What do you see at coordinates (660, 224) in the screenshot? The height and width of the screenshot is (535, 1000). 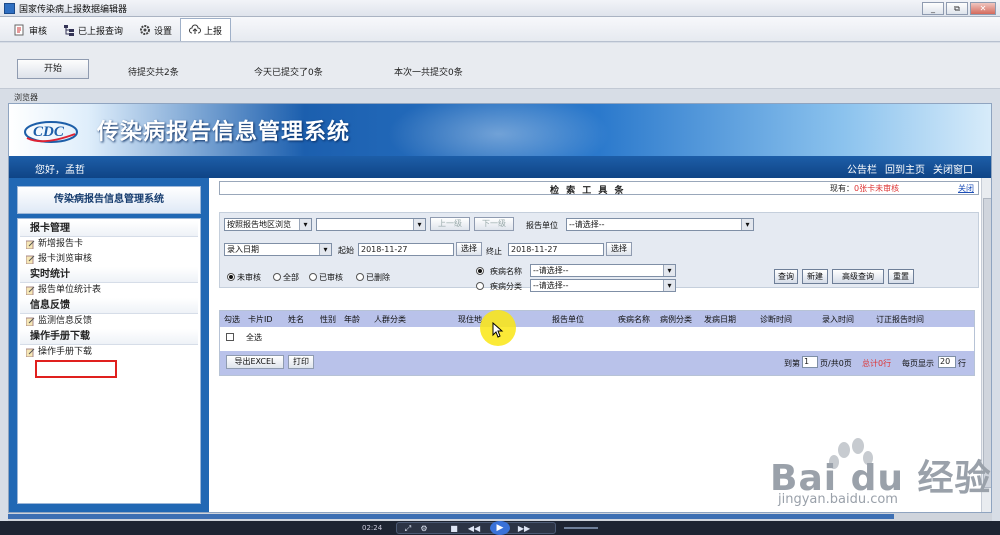 I see `report-unit-select: --请选择--` at bounding box center [660, 224].